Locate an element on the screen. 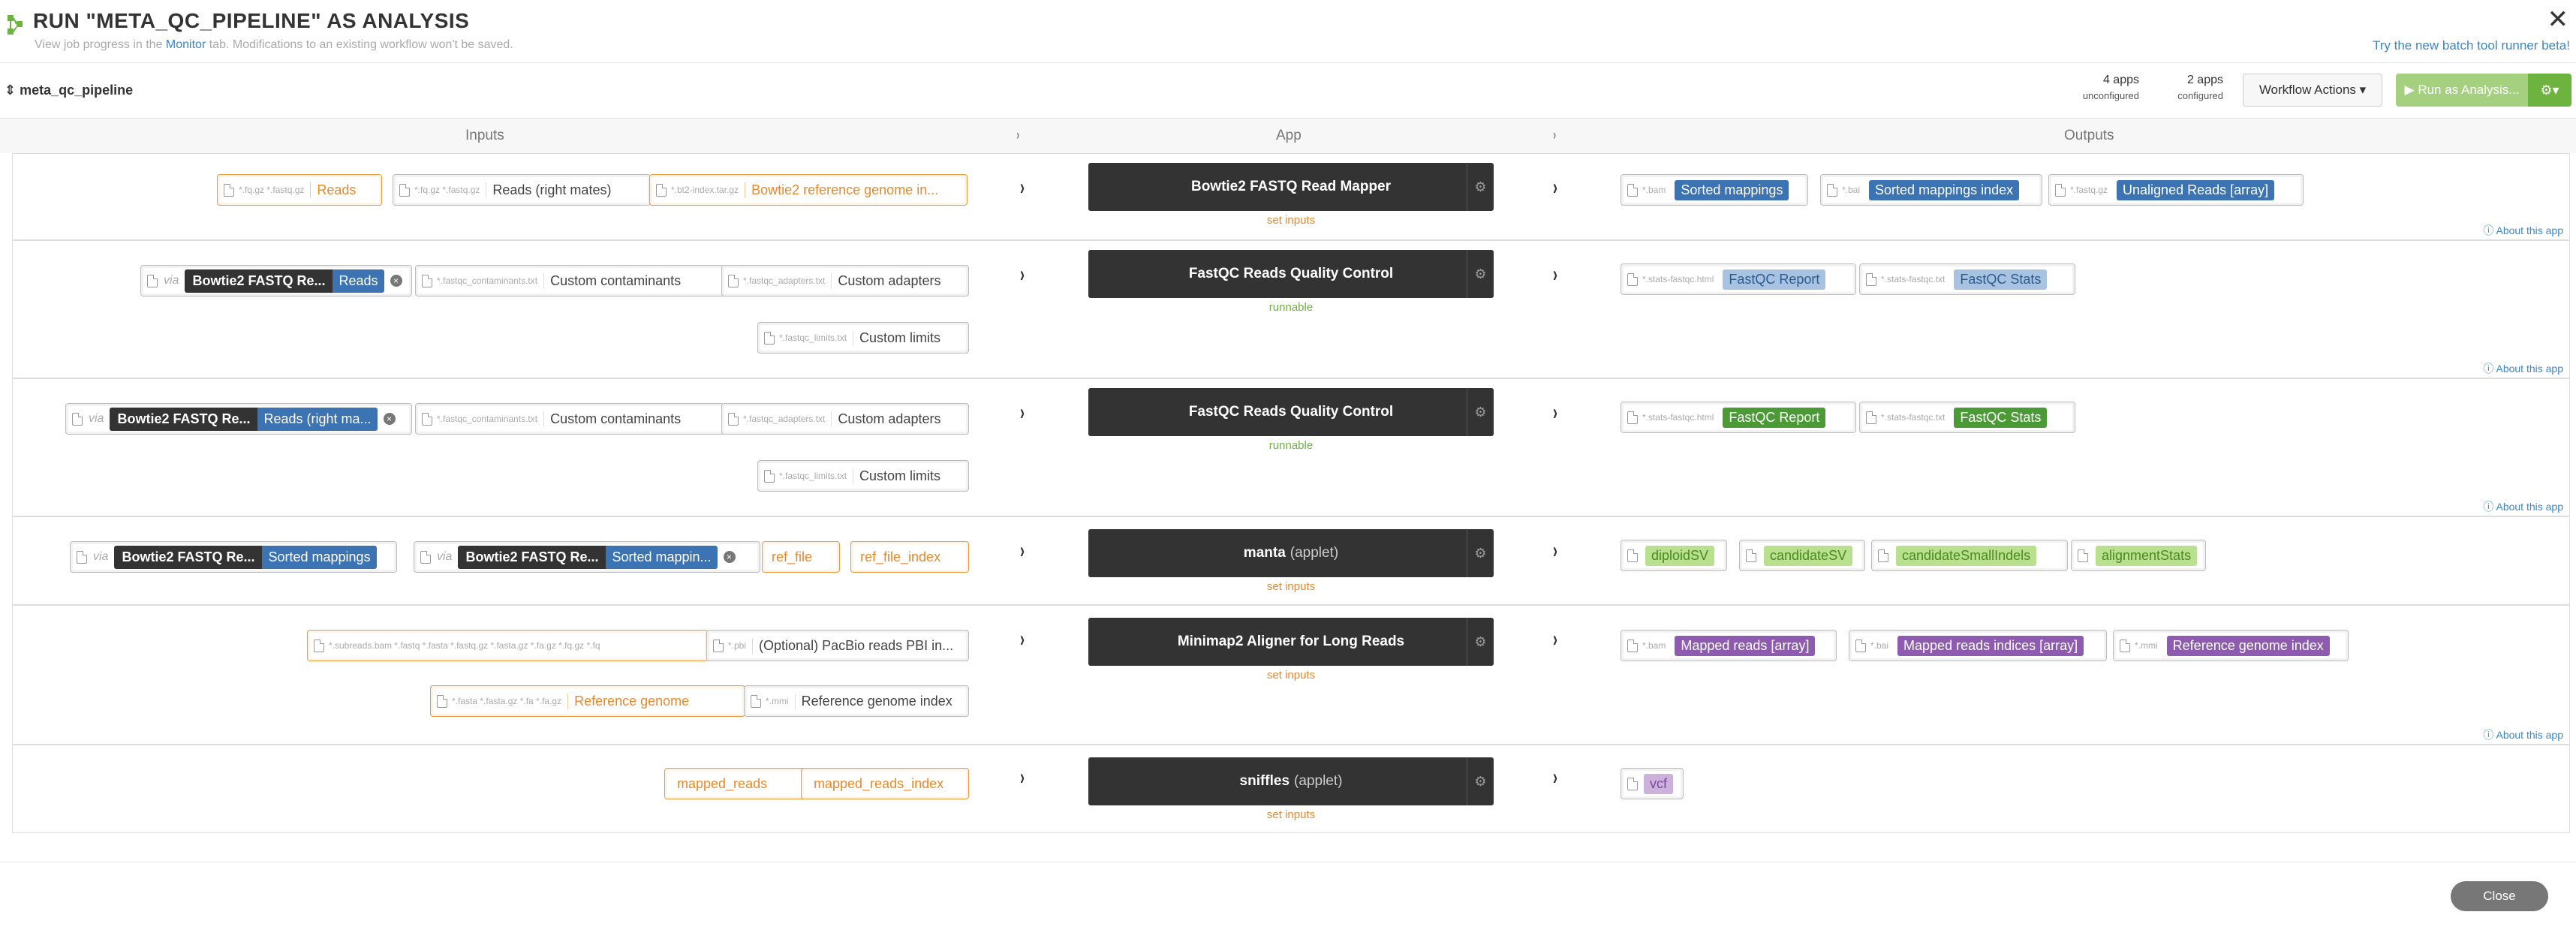 Image resolution: width=2576 pixels, height=930 pixels. input-reference-genome-index: *.mmi Reference genome index is located at coordinates (856, 701).